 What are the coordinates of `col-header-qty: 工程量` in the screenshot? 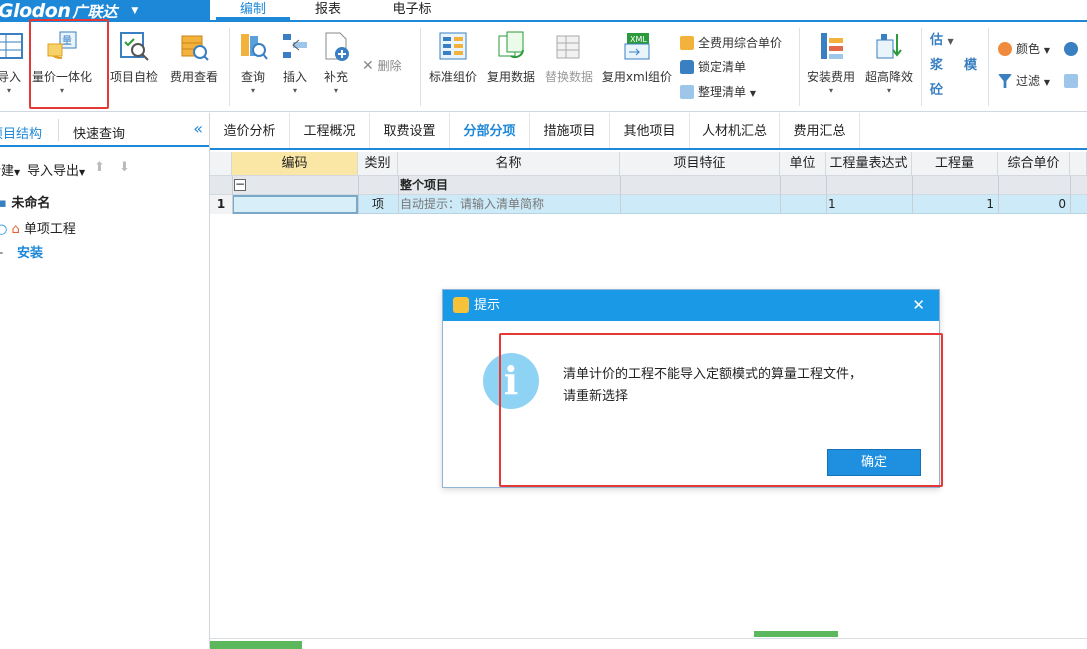 It's located at (955, 164).